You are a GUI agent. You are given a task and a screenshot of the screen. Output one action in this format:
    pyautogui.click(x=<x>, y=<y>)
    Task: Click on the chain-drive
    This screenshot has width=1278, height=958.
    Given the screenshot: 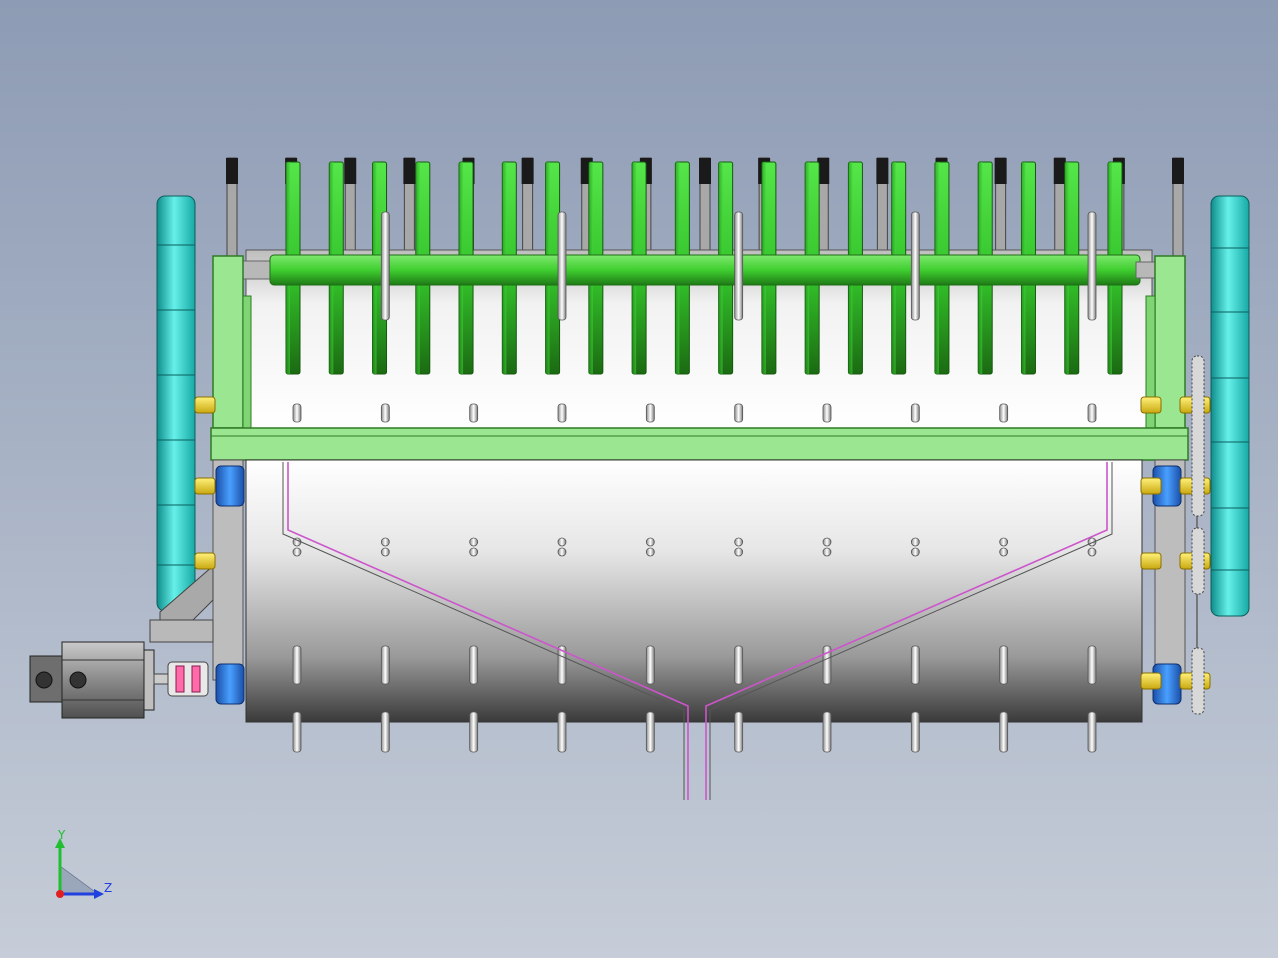 What is the action you would take?
    pyautogui.click(x=1198, y=535)
    